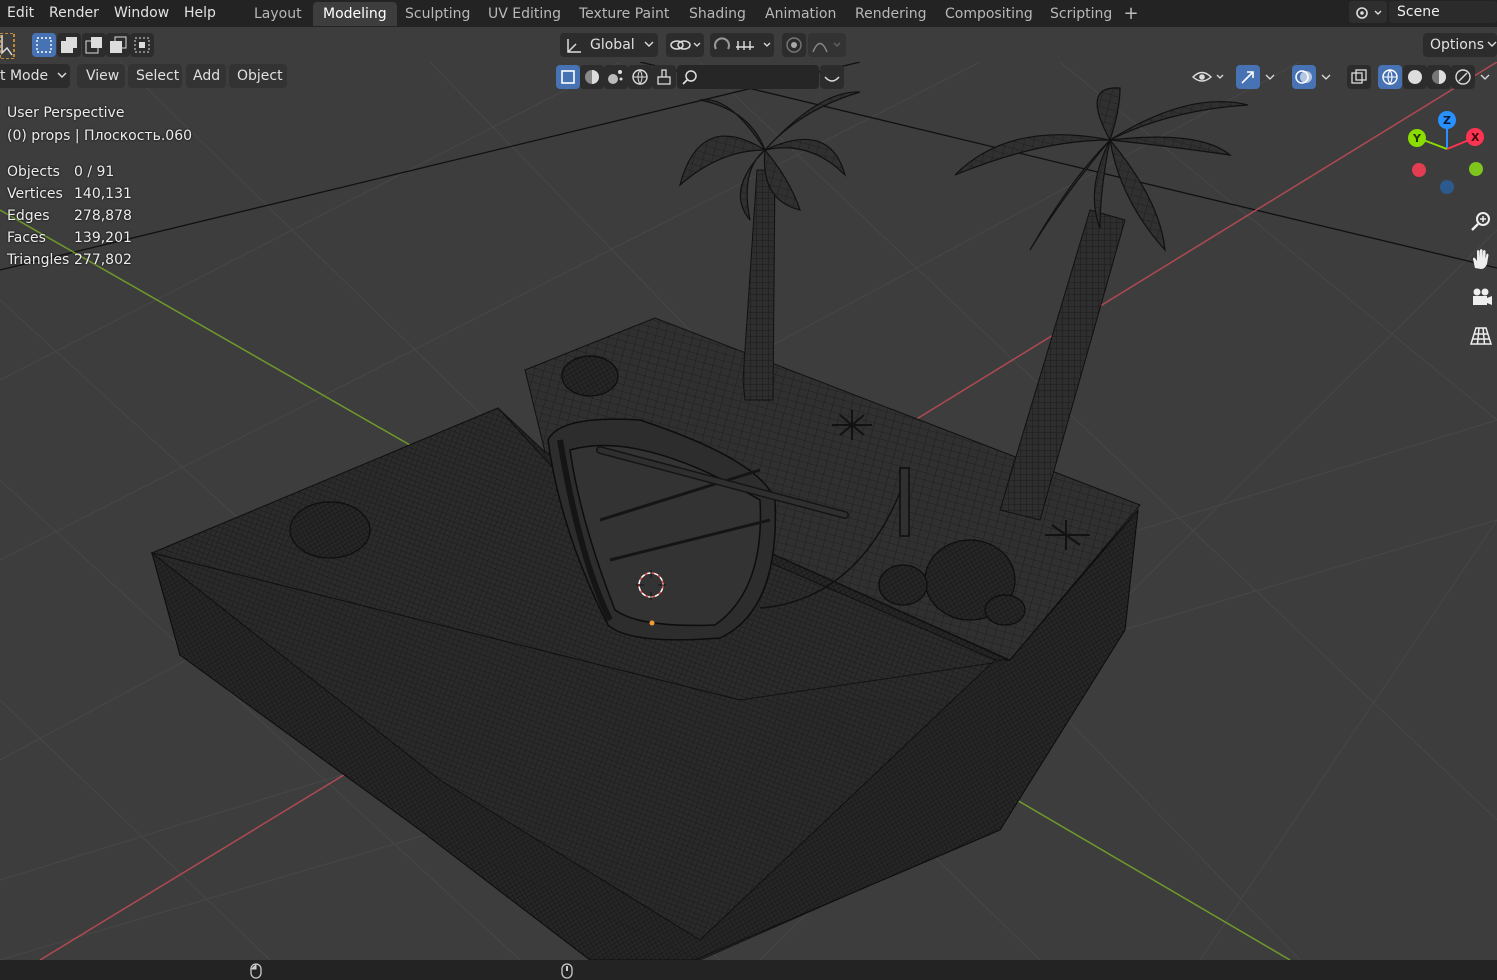 Image resolution: width=1497 pixels, height=980 pixels. What do you see at coordinates (1081, 14) in the screenshot?
I see `tab-scripting: Scripting` at bounding box center [1081, 14].